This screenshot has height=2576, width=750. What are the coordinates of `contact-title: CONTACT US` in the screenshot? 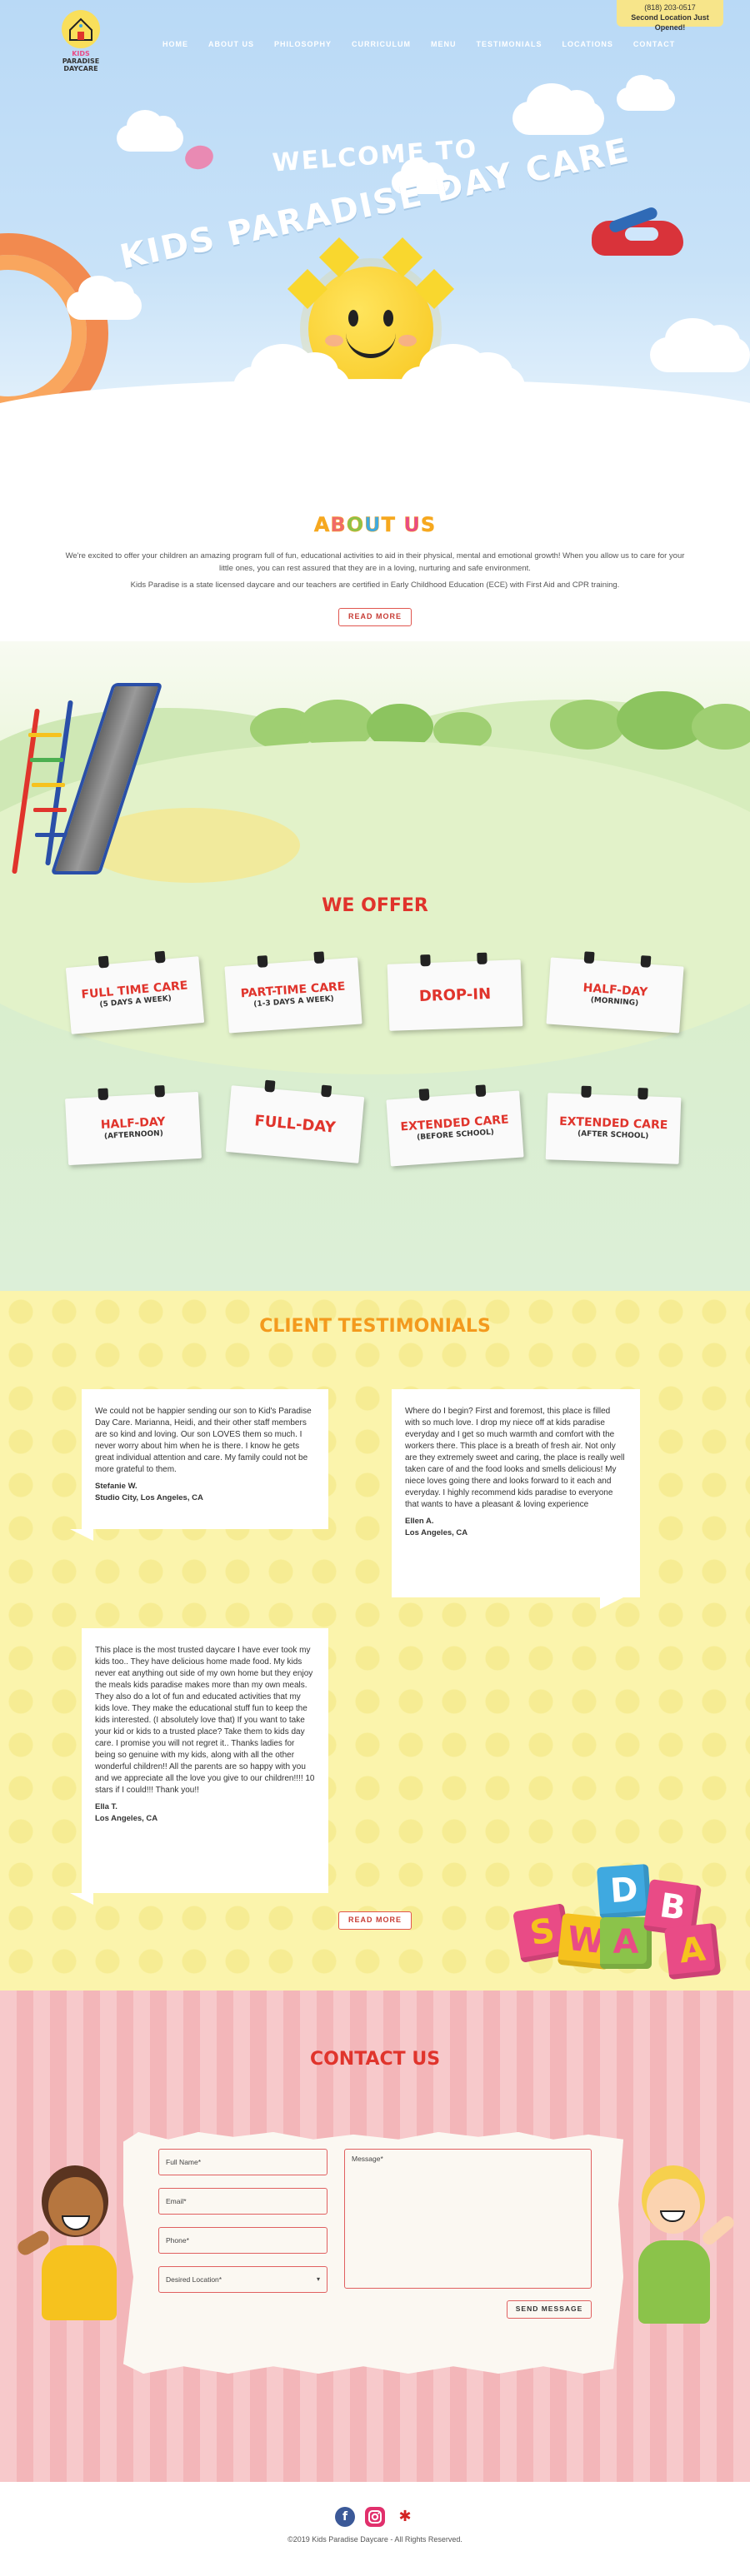 It's located at (375, 2059).